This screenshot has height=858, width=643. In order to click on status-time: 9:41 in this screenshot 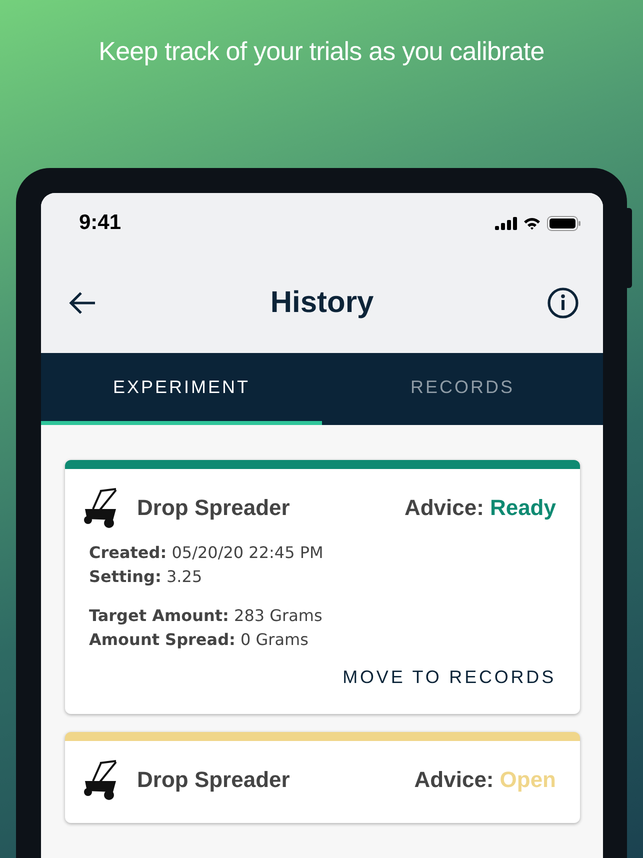, I will do `click(100, 223)`.